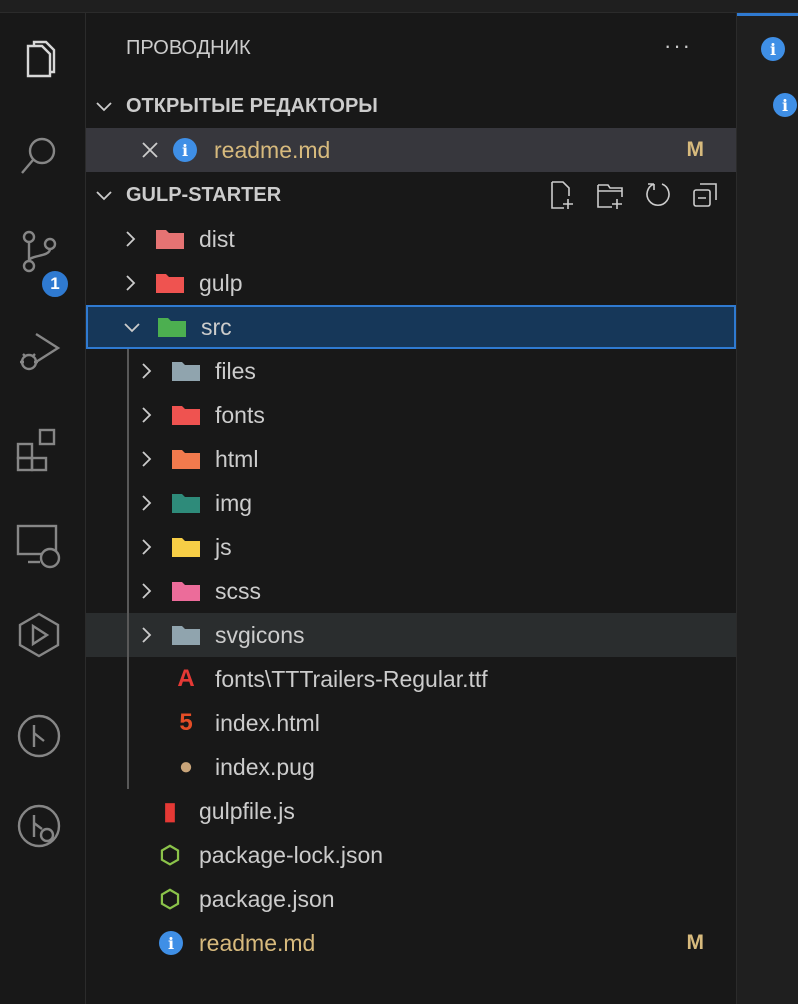 The height and width of the screenshot is (1004, 798). I want to click on folder-images-icon, so click(186, 503).